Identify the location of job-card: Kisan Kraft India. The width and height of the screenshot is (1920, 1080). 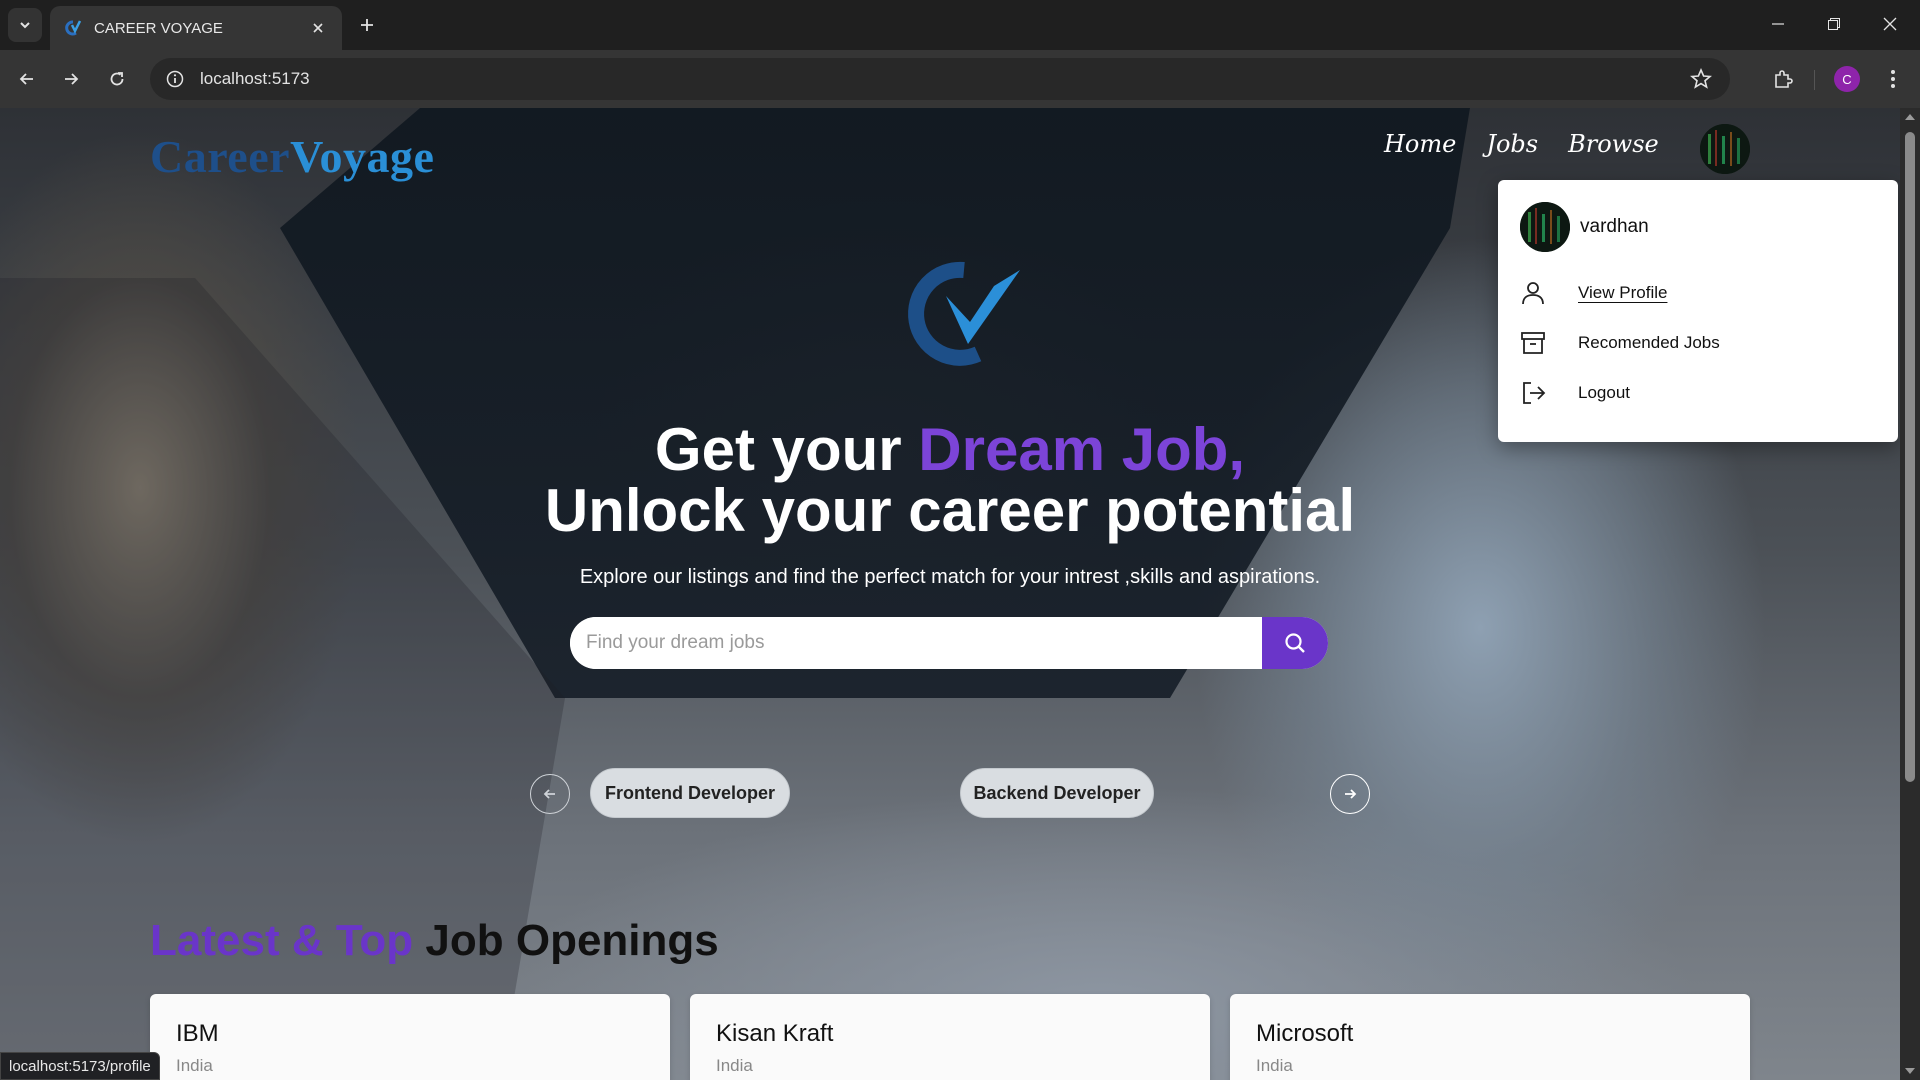
(950, 1037).